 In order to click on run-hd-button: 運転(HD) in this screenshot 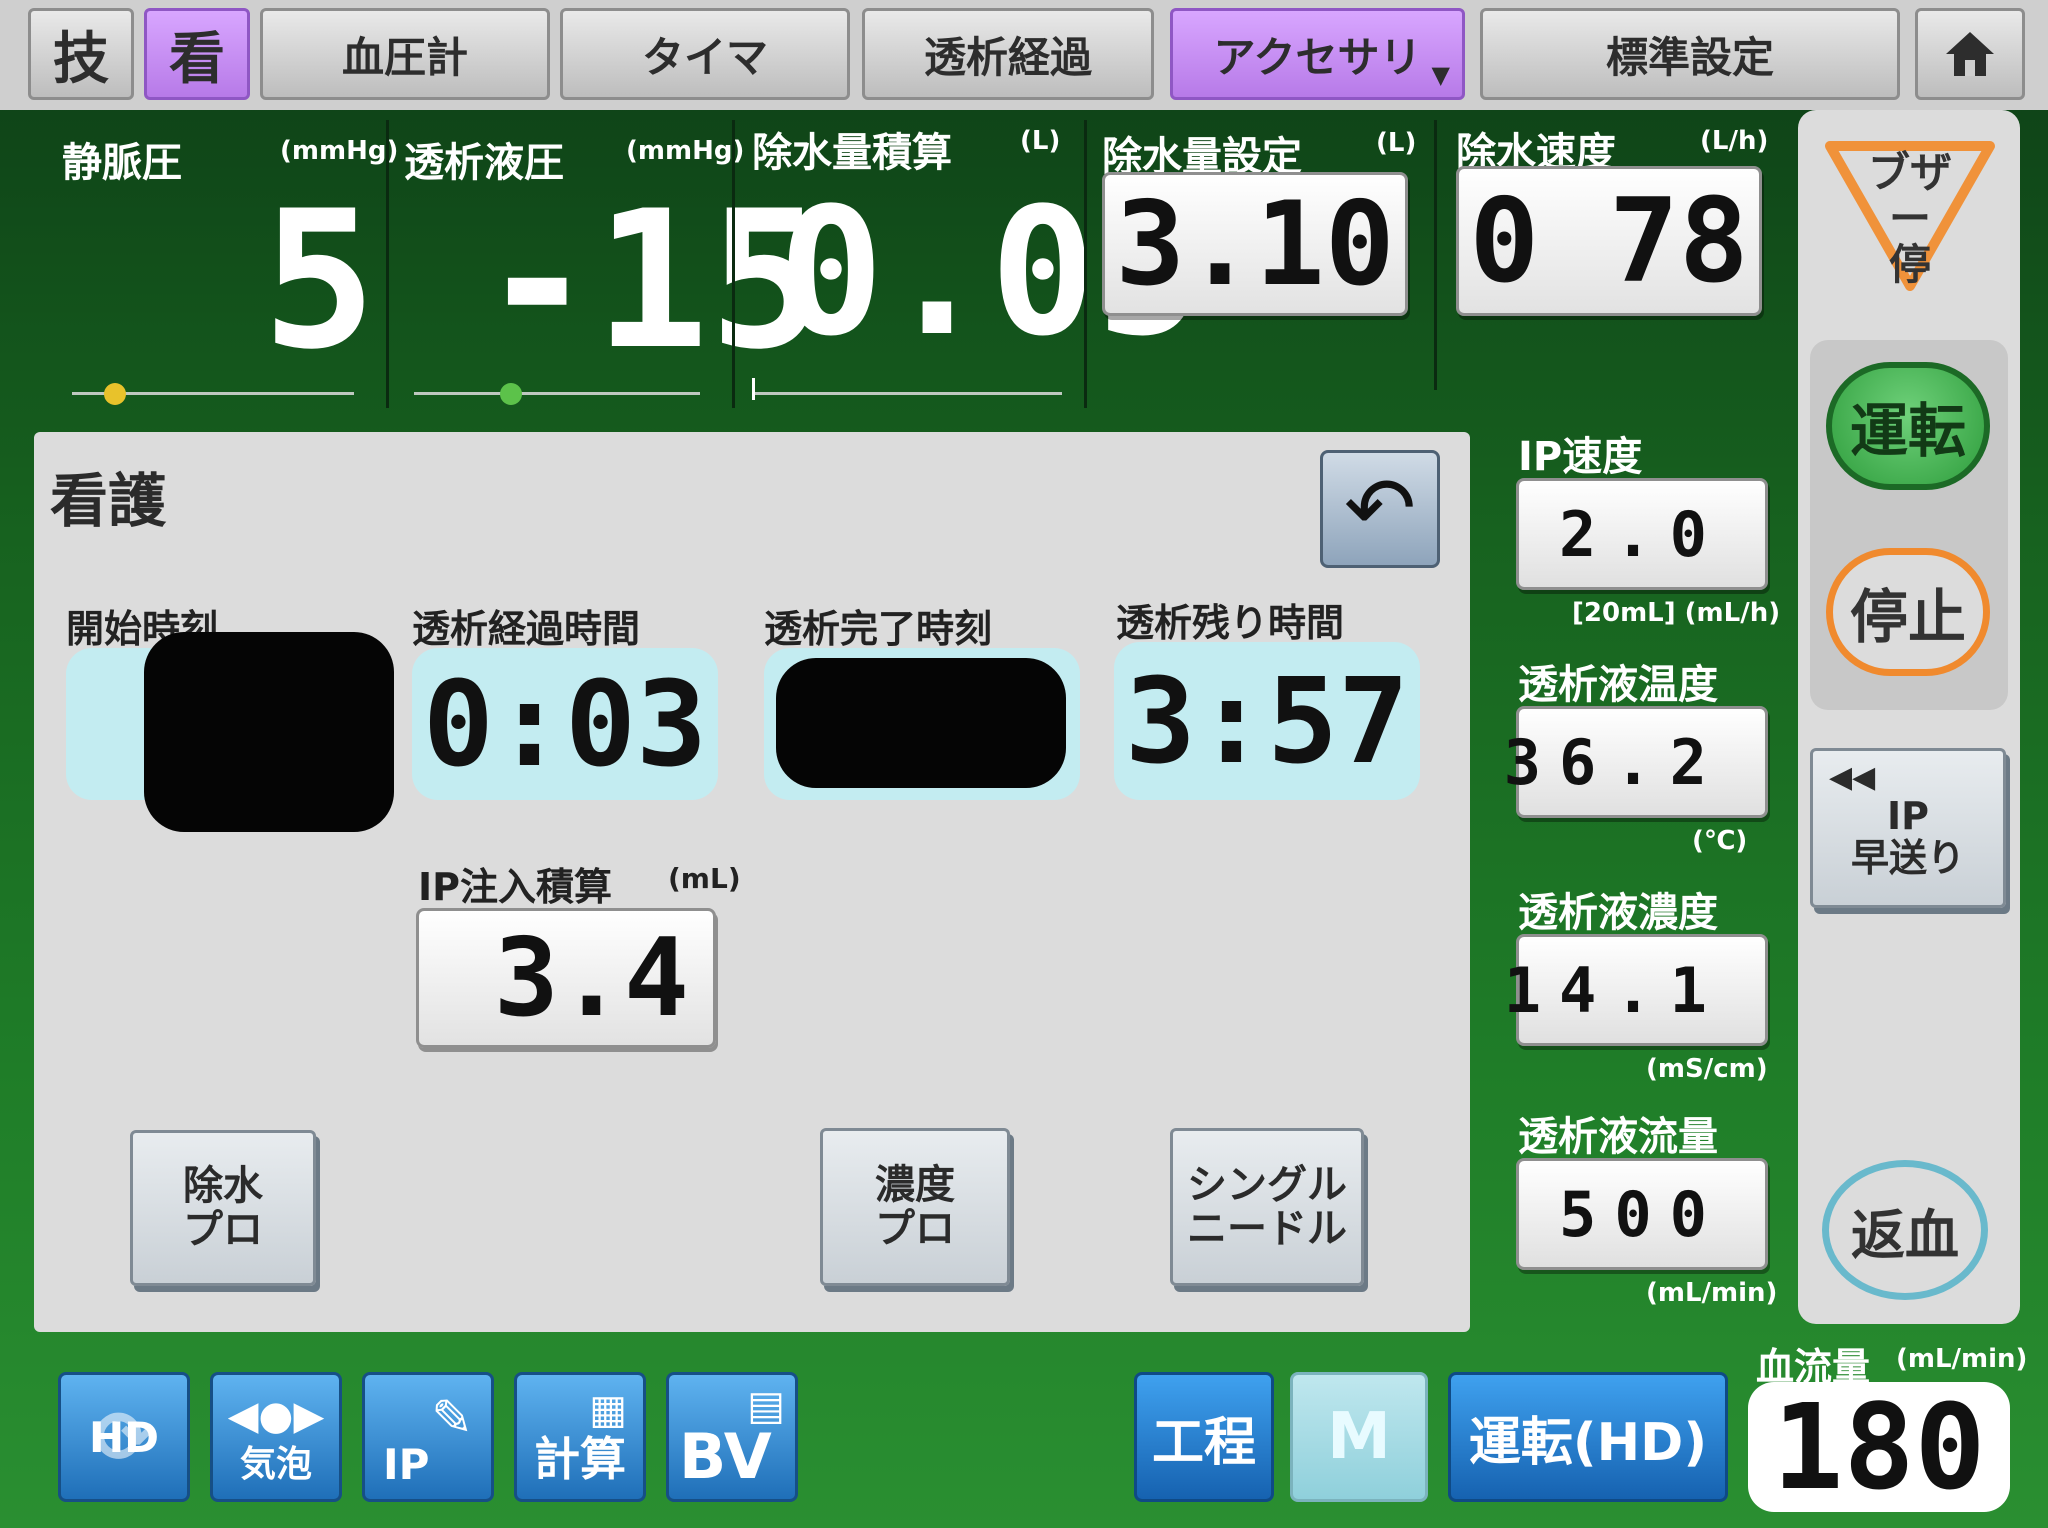, I will do `click(1588, 1437)`.